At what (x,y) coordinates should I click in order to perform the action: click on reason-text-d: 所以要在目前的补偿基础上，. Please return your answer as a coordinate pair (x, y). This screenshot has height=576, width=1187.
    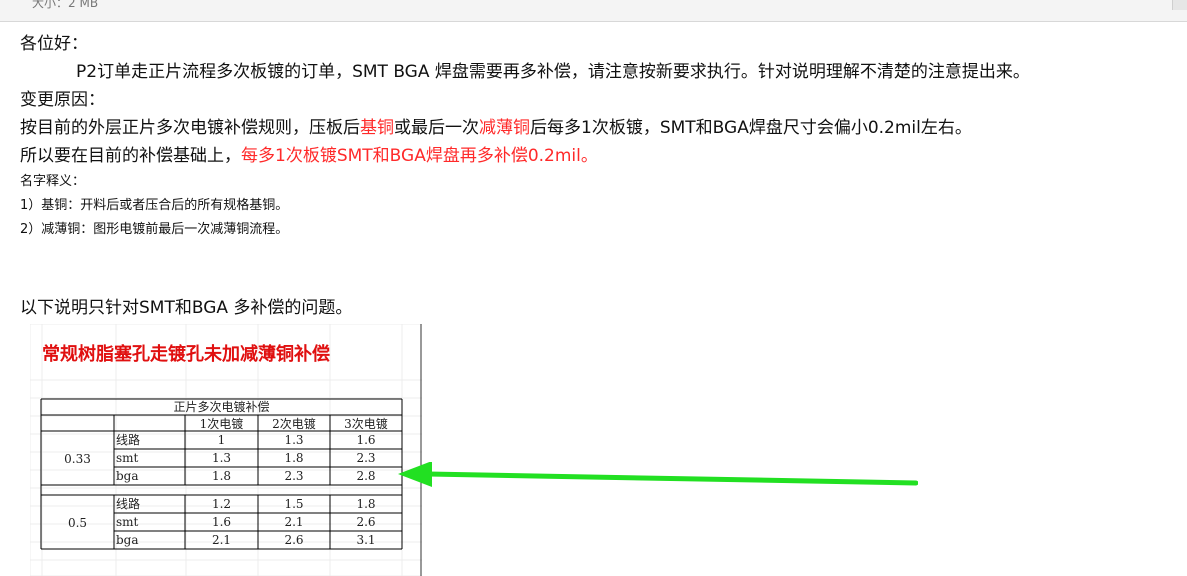
    Looking at the image, I should click on (130, 156).